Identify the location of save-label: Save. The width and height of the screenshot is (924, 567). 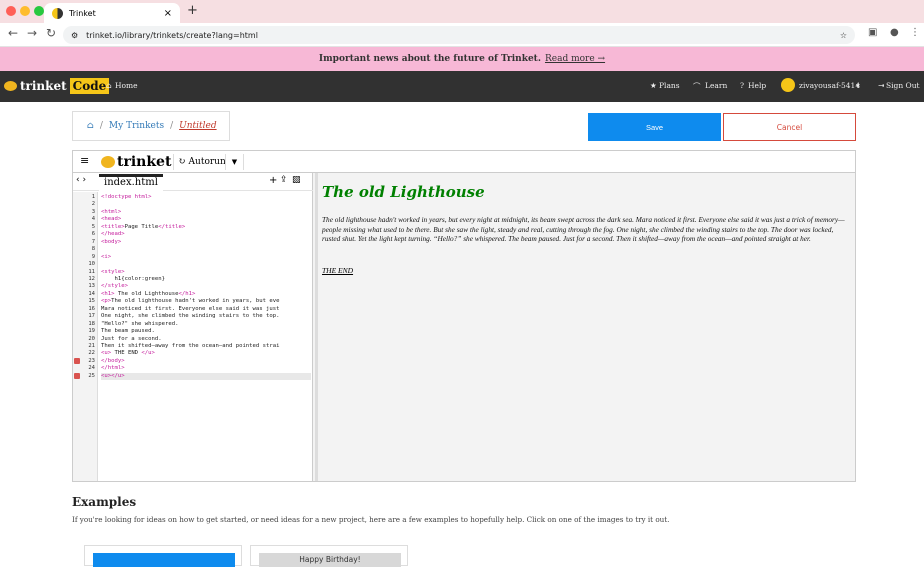
(654, 127).